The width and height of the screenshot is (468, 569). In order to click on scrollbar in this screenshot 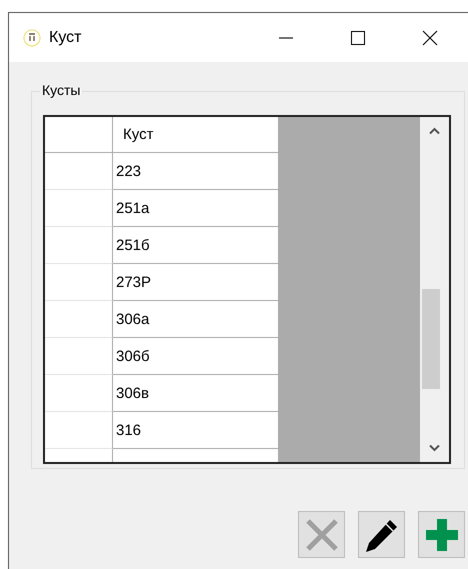, I will do `click(434, 289)`.